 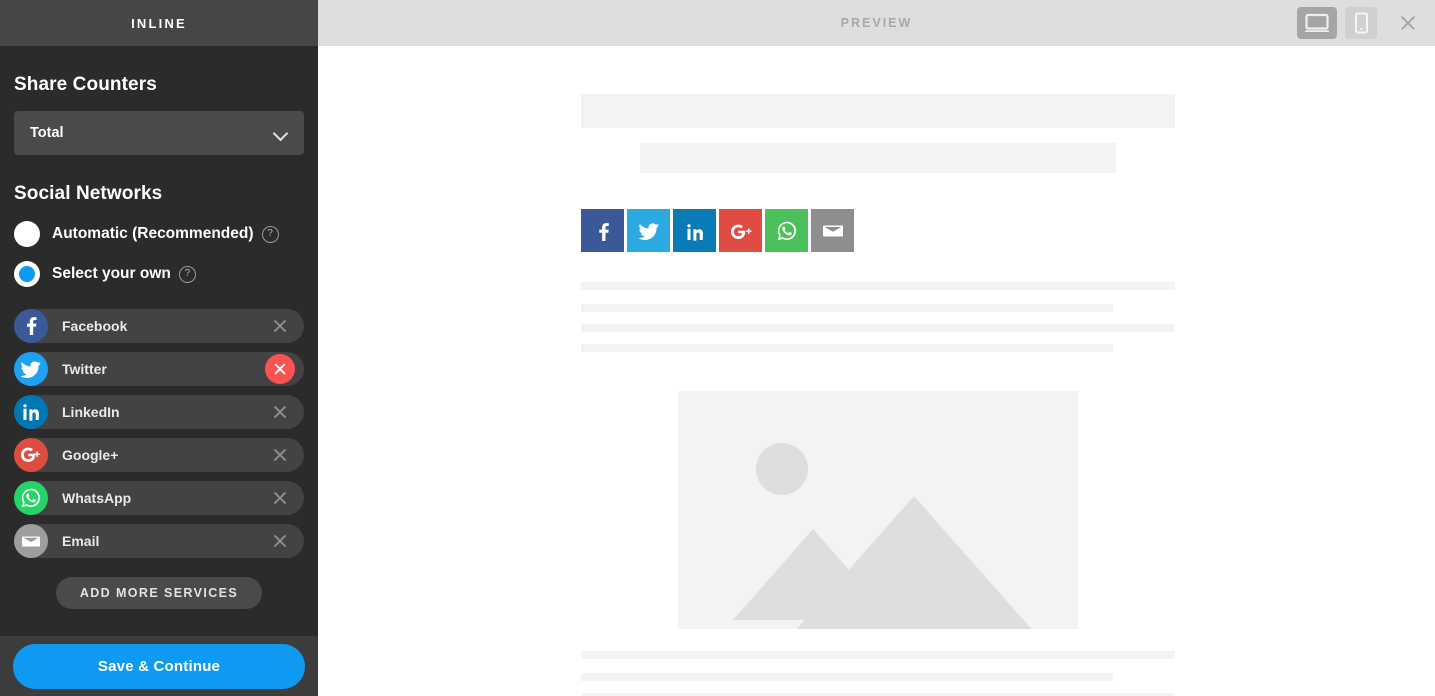 What do you see at coordinates (878, 111) in the screenshot?
I see `title-placeholder` at bounding box center [878, 111].